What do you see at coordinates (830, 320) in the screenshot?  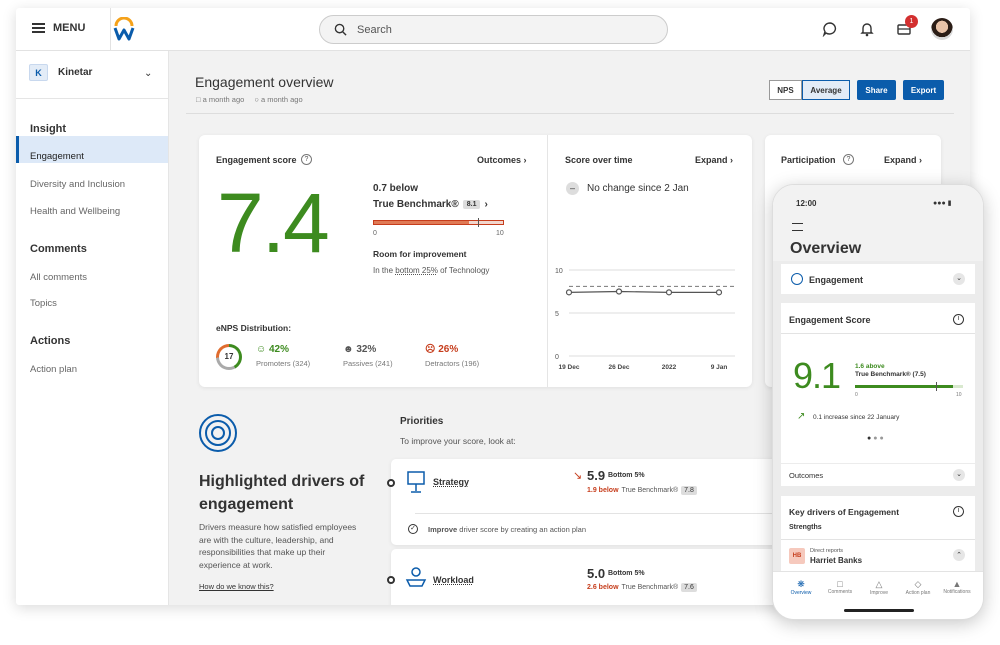 I see `phone-score-label: Engagement Score` at bounding box center [830, 320].